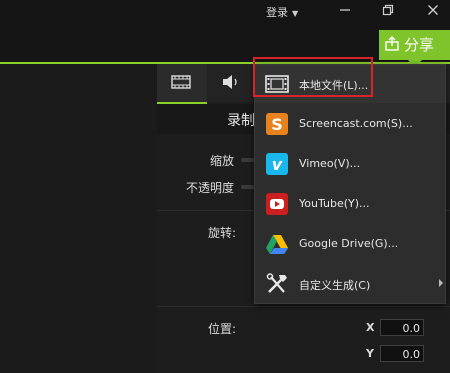 The image size is (450, 373). What do you see at coordinates (277, 84) in the screenshot?
I see `film-strip-icon` at bounding box center [277, 84].